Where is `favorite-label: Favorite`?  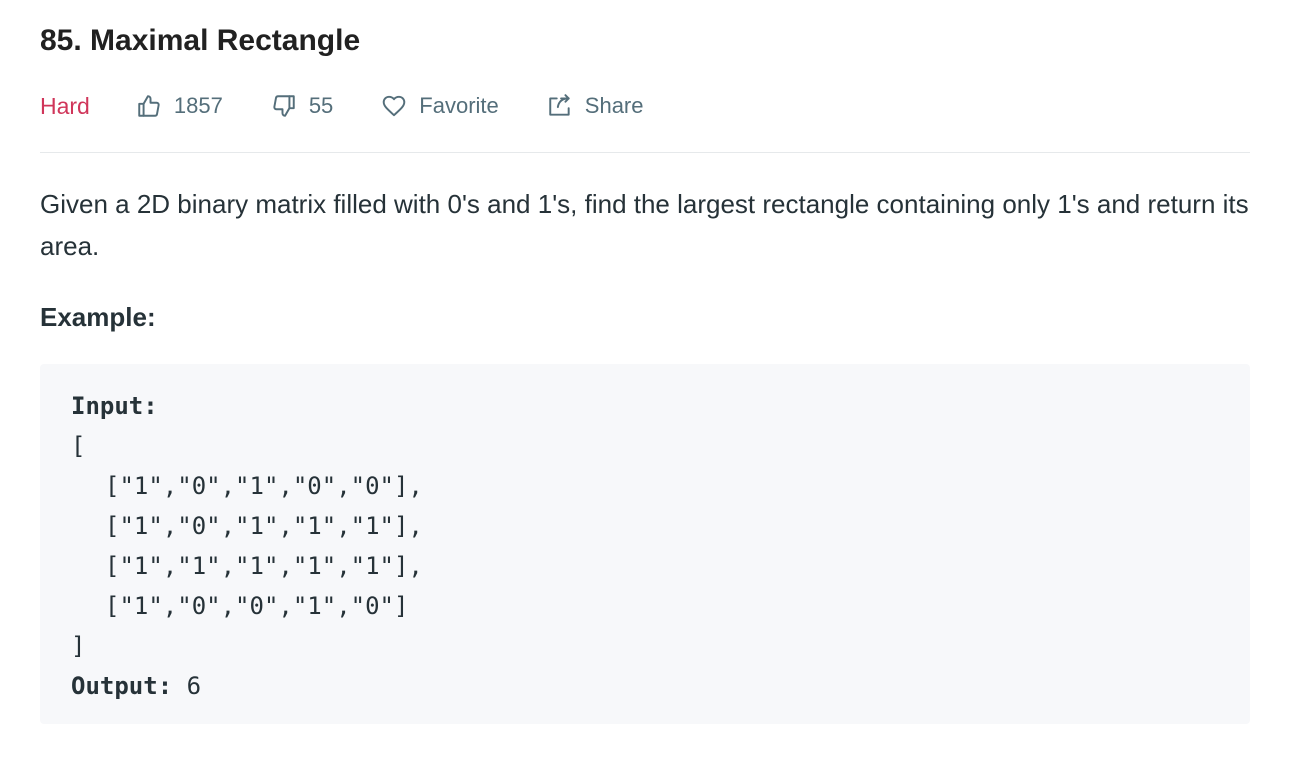 favorite-label: Favorite is located at coordinates (459, 105).